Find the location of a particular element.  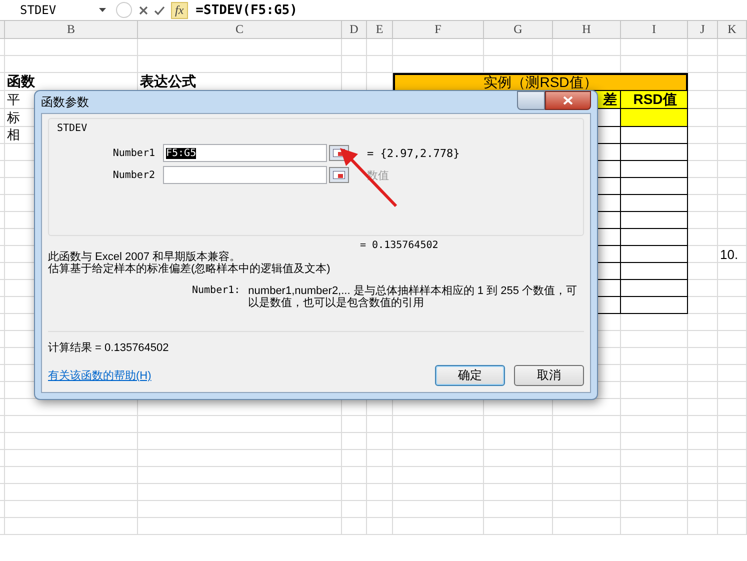

close-icon is located at coordinates (568, 100).